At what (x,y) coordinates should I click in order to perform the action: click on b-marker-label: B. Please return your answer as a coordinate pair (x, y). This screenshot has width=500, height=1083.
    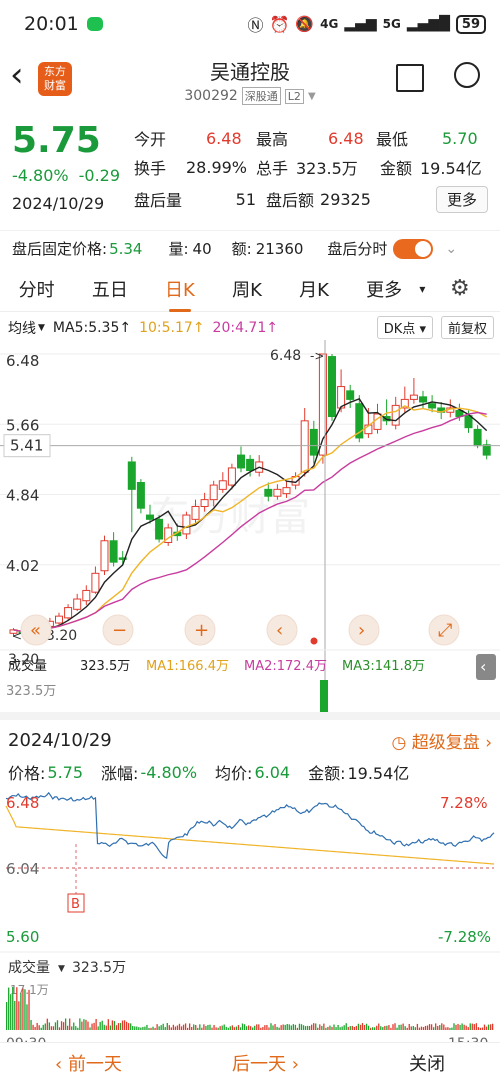
    Looking at the image, I should click on (75, 904).